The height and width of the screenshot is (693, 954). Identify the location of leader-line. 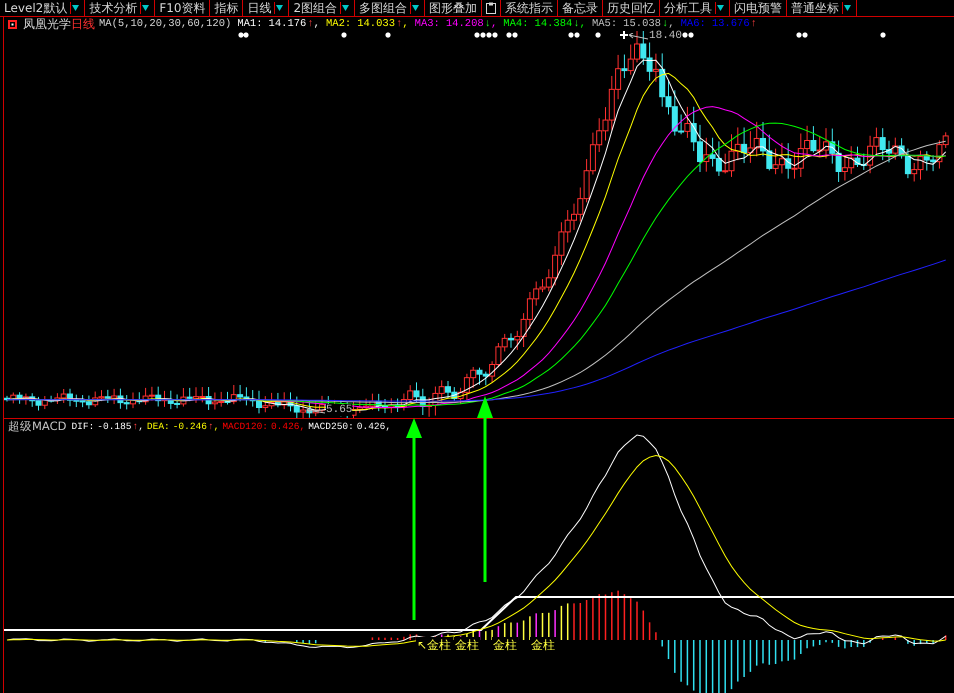
(316, 411).